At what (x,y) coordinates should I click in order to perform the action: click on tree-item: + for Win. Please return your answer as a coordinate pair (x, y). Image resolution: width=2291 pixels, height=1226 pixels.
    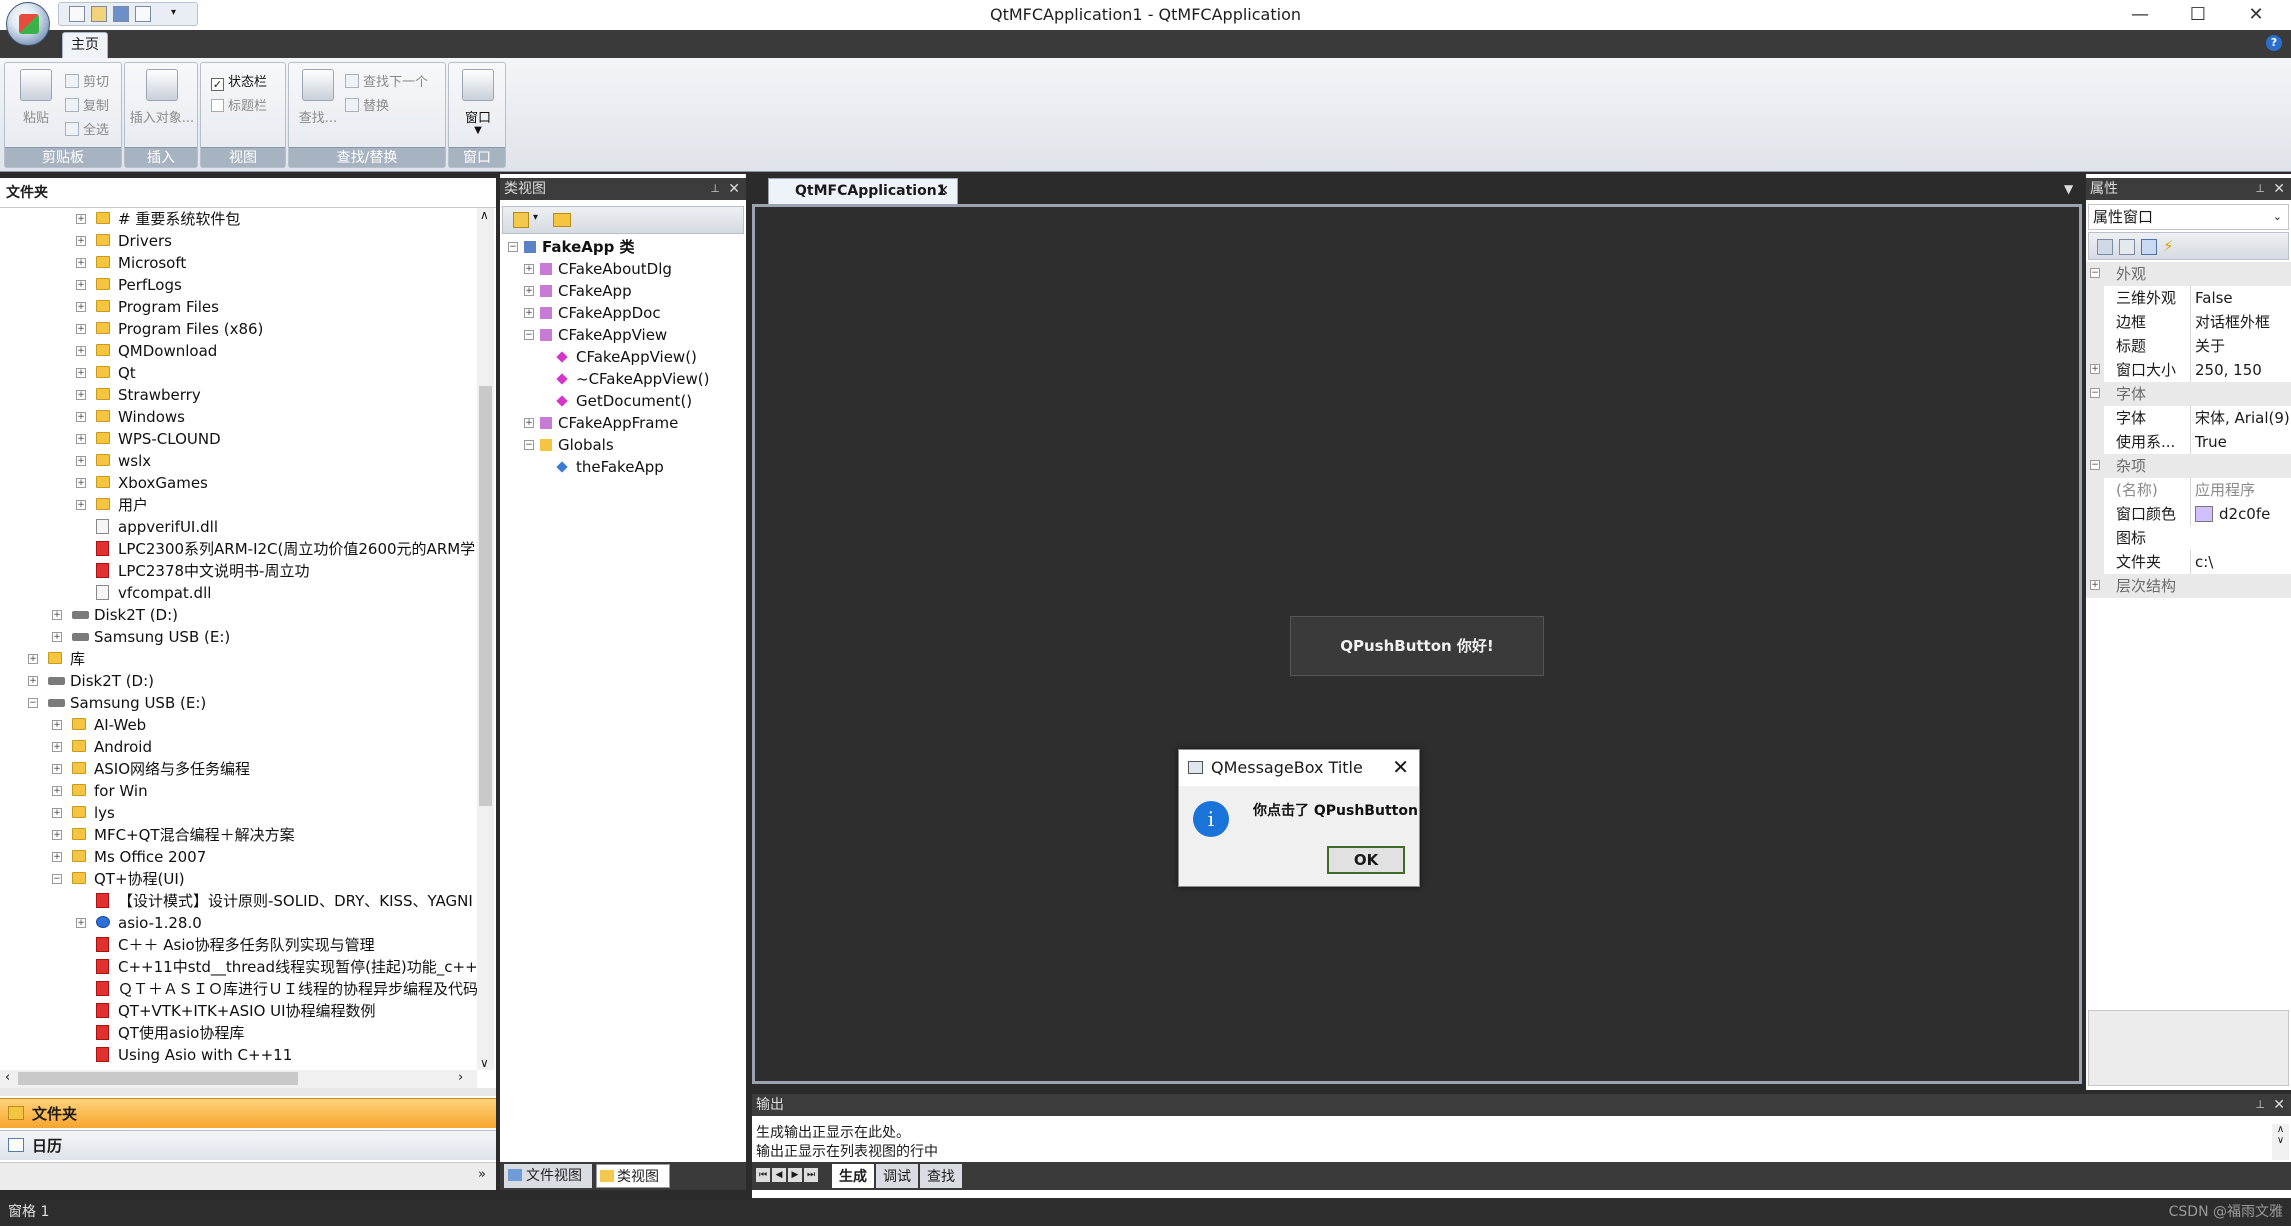
    Looking at the image, I should click on (238, 791).